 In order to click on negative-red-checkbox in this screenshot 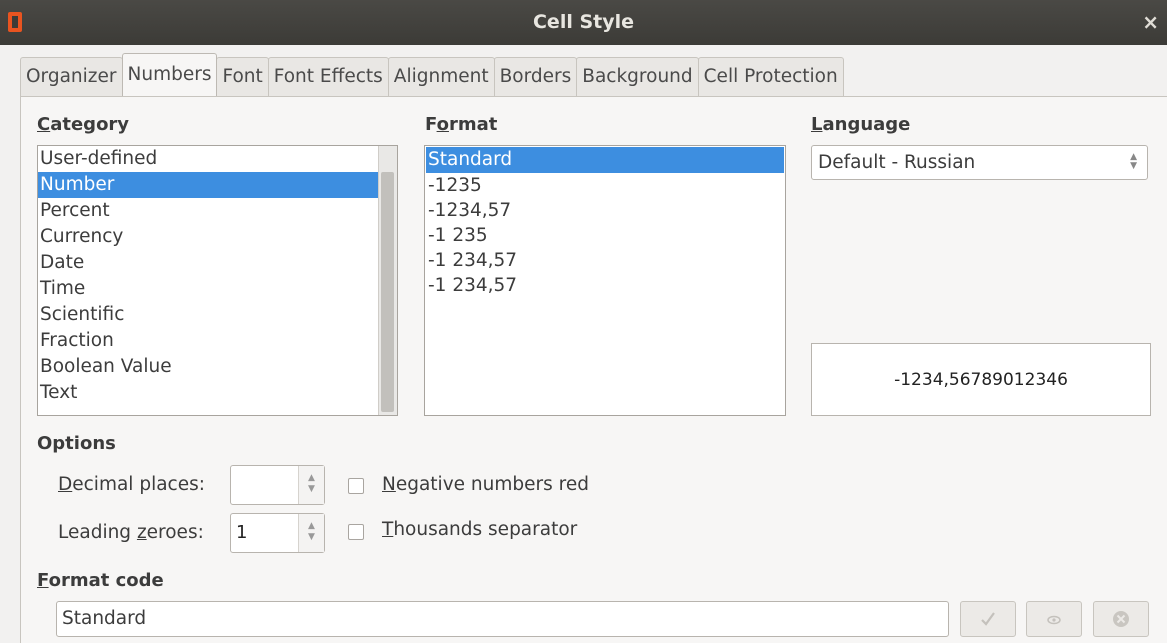, I will do `click(356, 486)`.